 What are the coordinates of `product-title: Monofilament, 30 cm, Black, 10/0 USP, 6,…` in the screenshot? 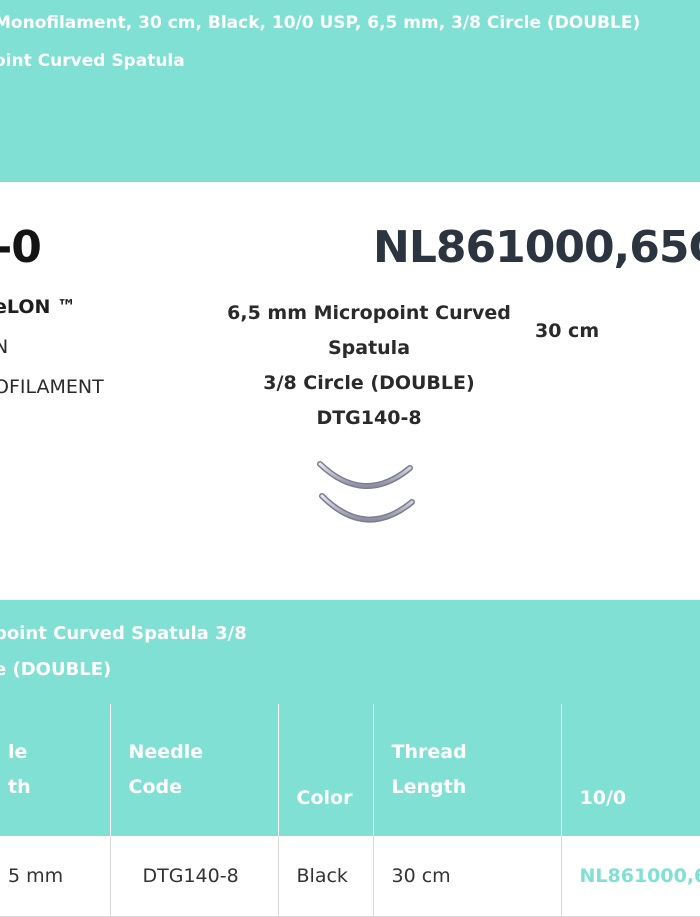 It's located at (320, 42).